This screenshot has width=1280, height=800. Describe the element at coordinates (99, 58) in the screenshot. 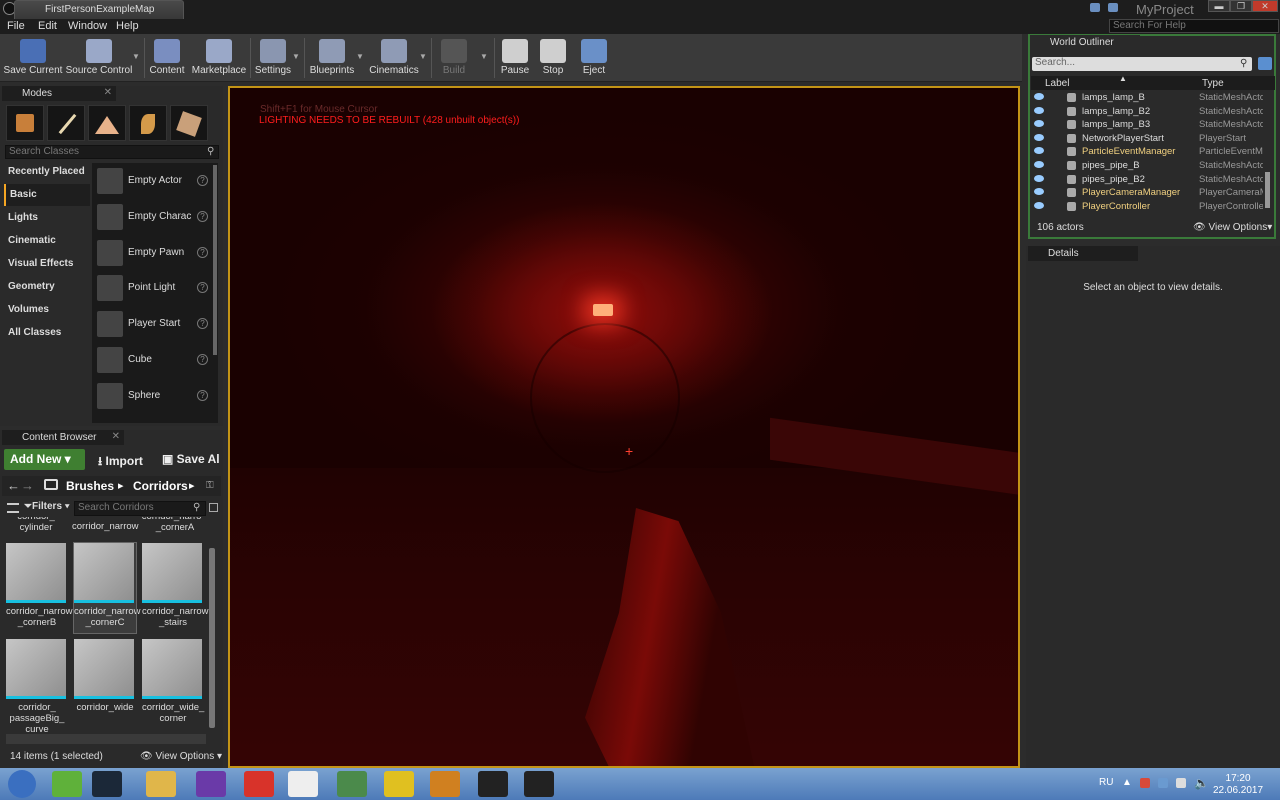

I see `source-control-button: Source Control` at that location.